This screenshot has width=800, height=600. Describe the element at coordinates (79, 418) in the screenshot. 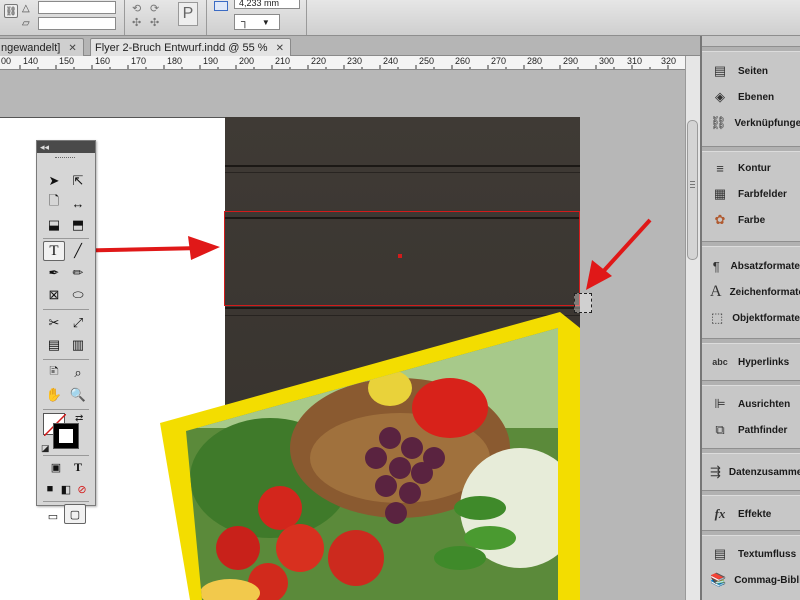

I see `swap-fill-stroke-icon: ⇄` at that location.